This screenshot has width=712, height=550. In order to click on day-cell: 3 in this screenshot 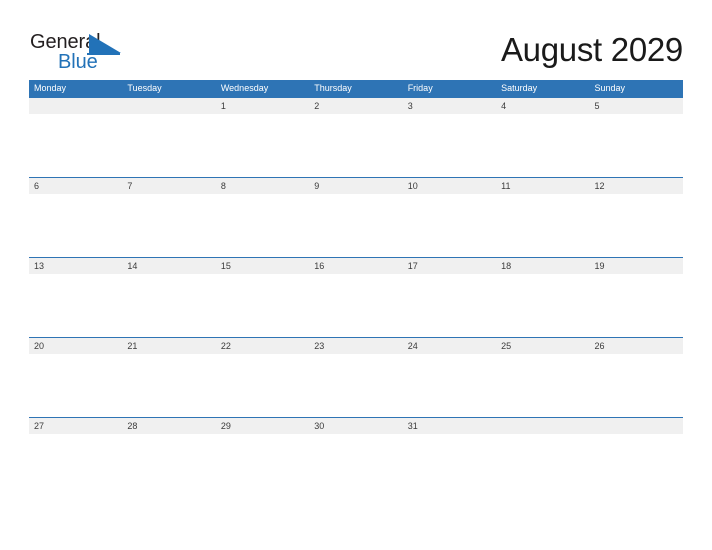, I will do `click(449, 106)`.